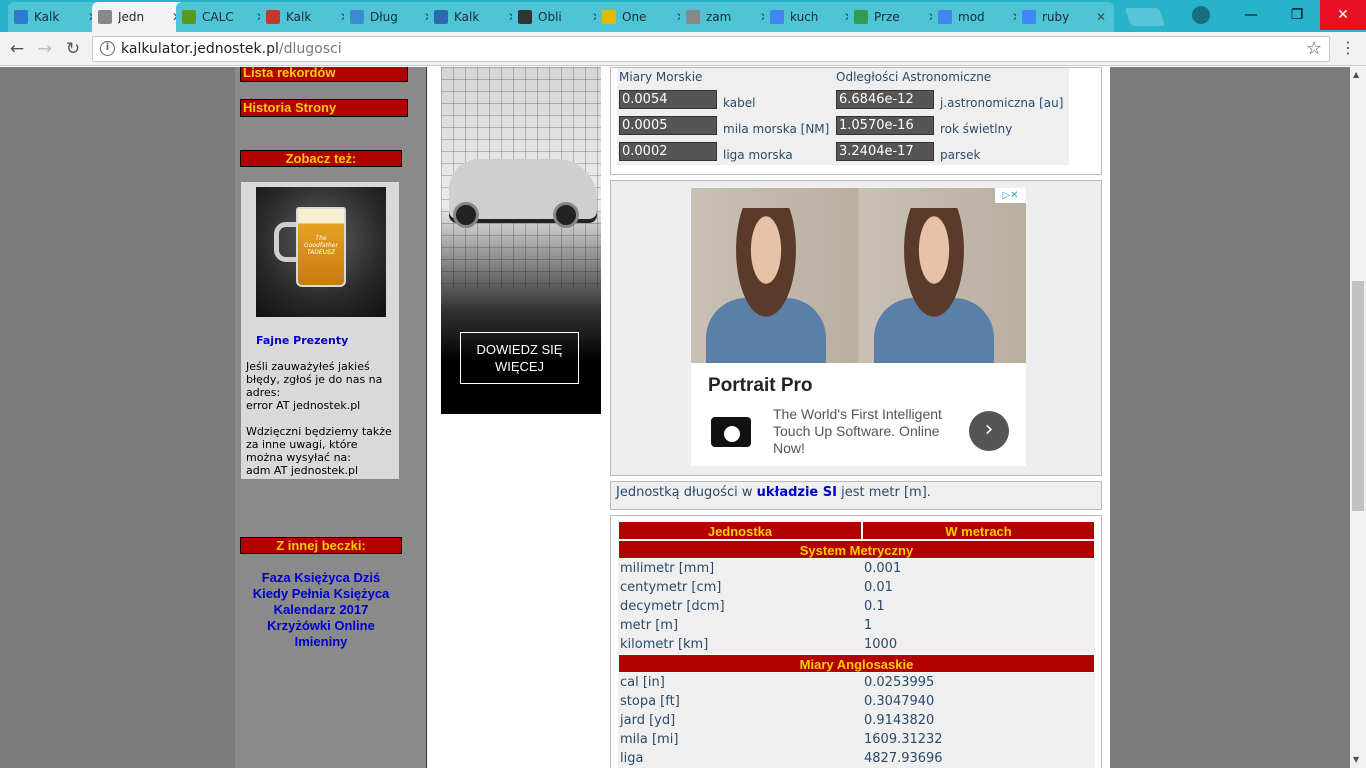 This screenshot has height=768, width=1366. Describe the element at coordinates (711, 49) in the screenshot. I see `address-bar: kalkulator.jednostek.pl/dlugosci` at that location.